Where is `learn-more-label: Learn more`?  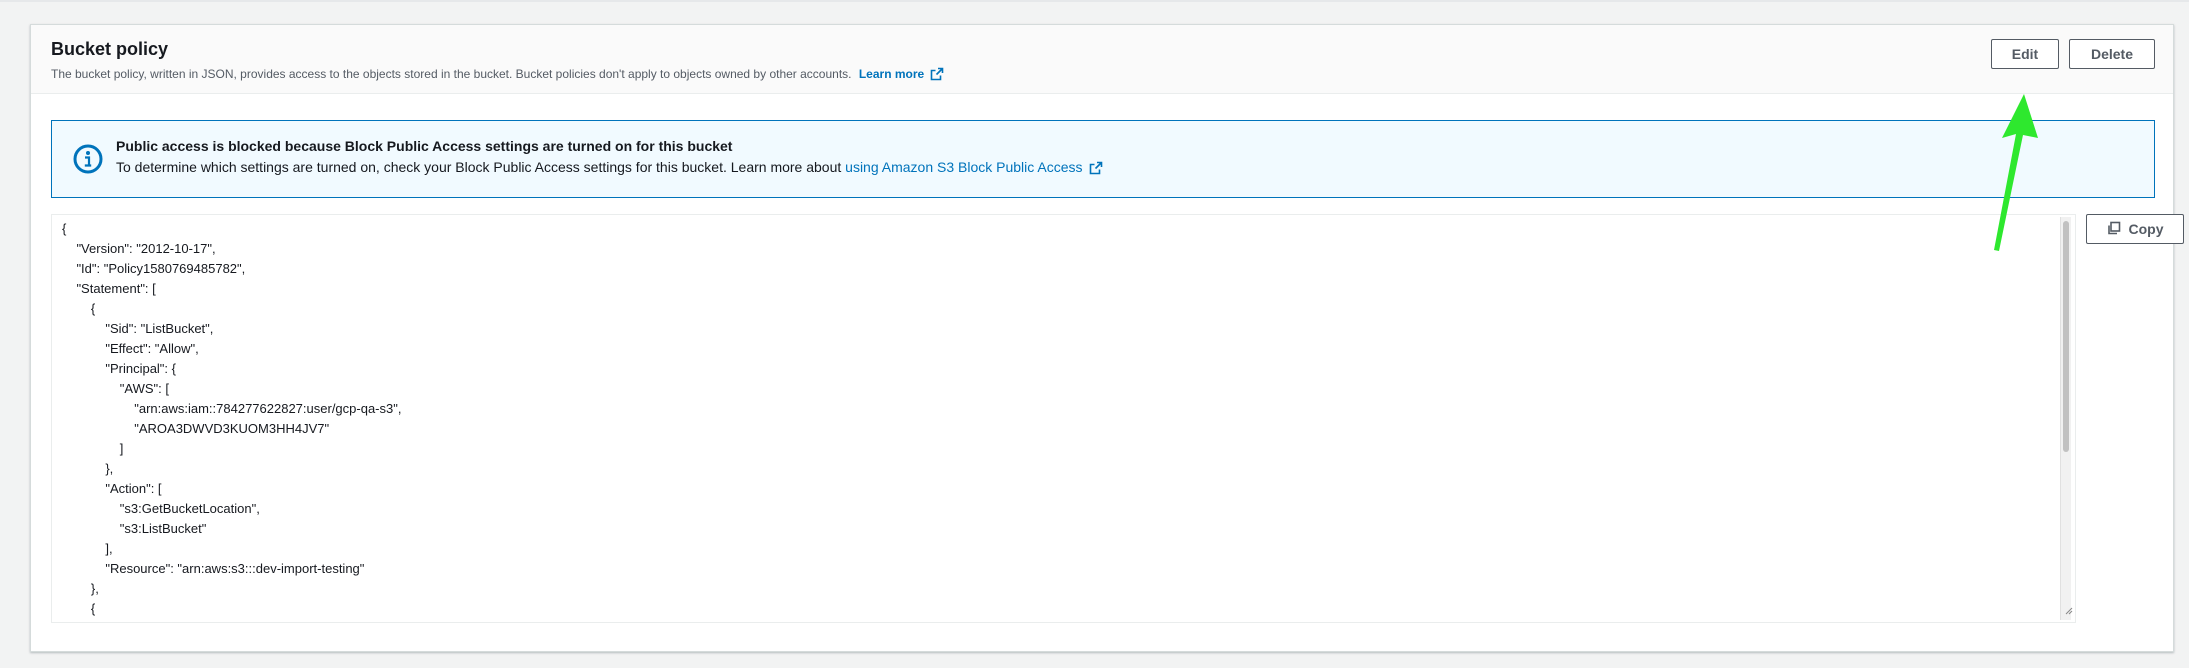
learn-more-label: Learn more is located at coordinates (891, 74).